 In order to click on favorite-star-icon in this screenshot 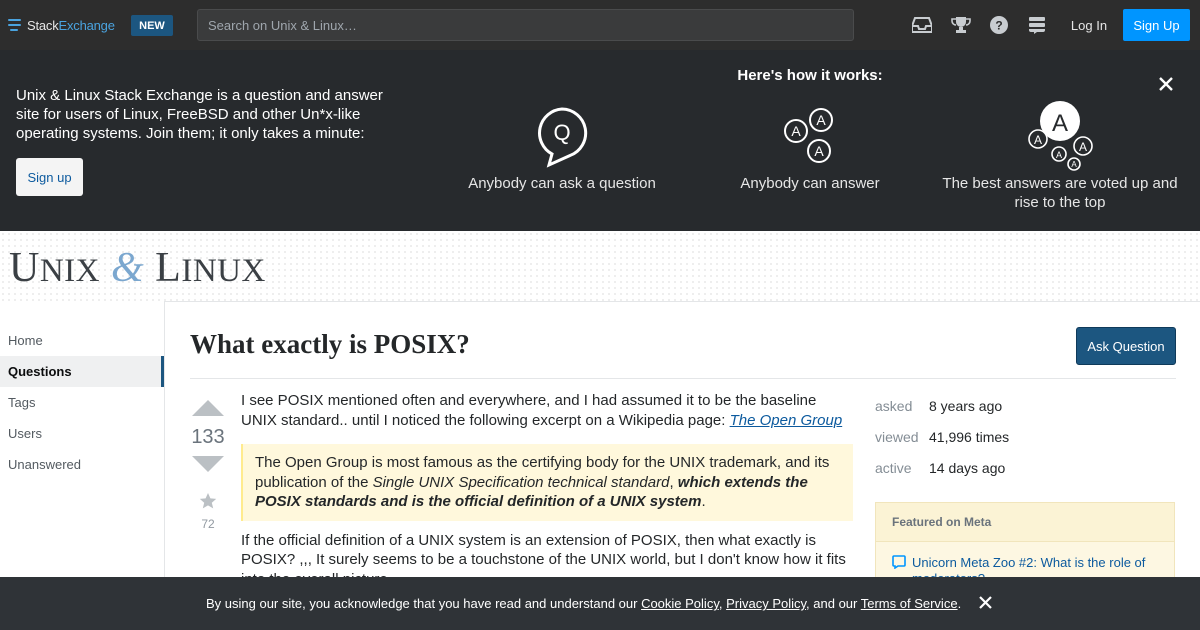, I will do `click(208, 502)`.